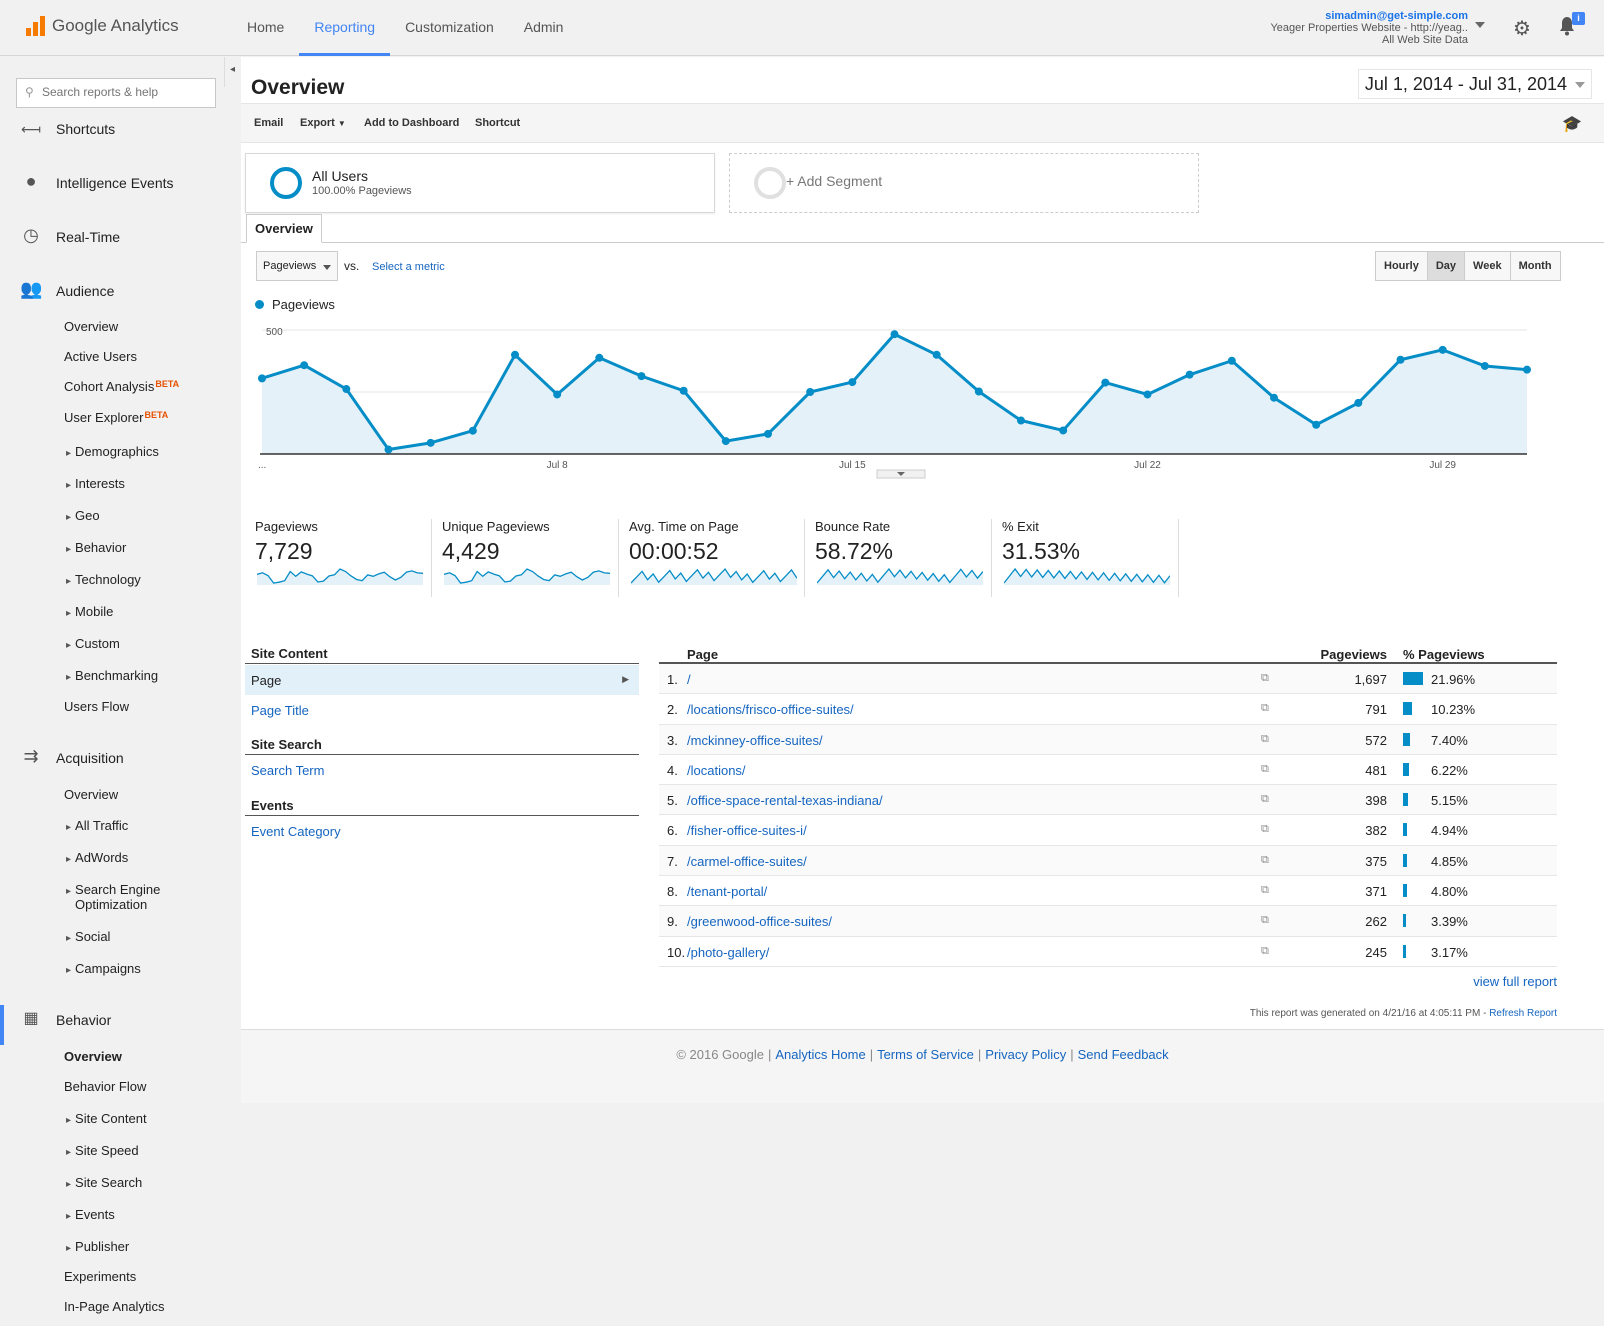 The width and height of the screenshot is (1604, 1326). I want to click on email-button: Email, so click(268, 123).